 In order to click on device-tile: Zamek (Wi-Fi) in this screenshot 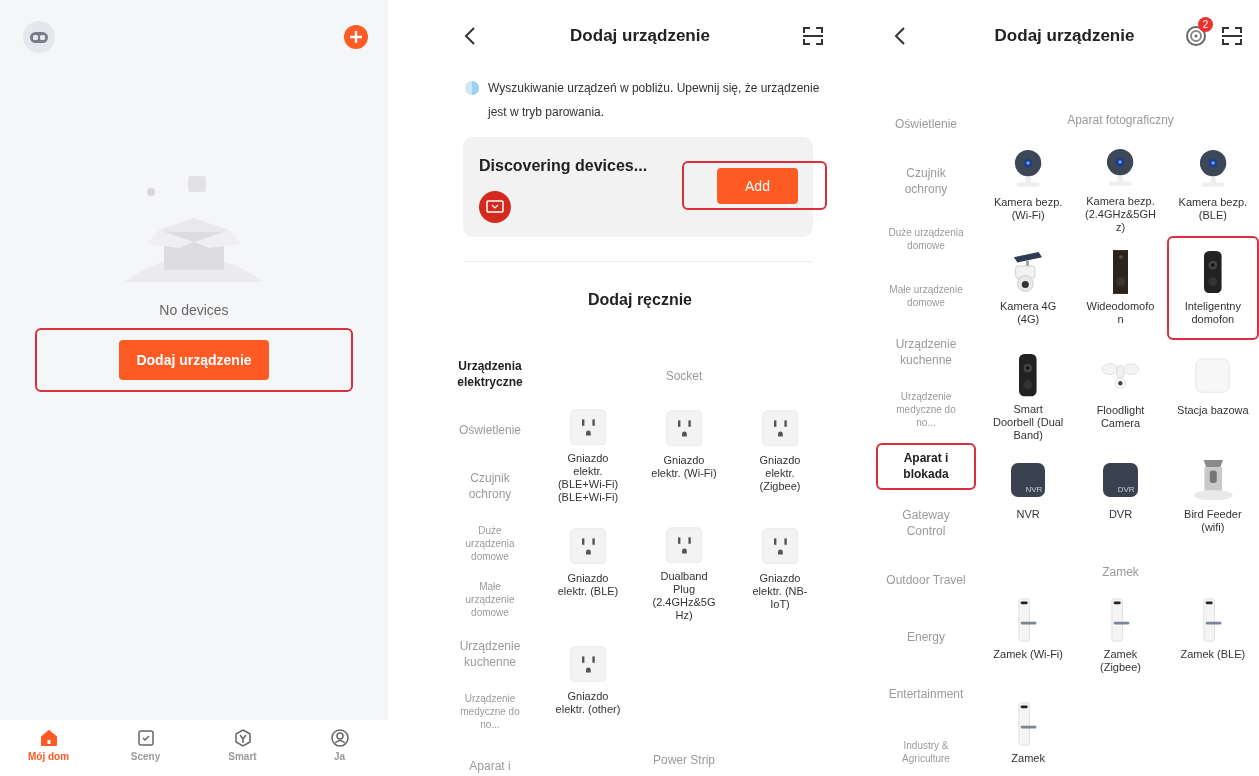, I will do `click(1028, 636)`.